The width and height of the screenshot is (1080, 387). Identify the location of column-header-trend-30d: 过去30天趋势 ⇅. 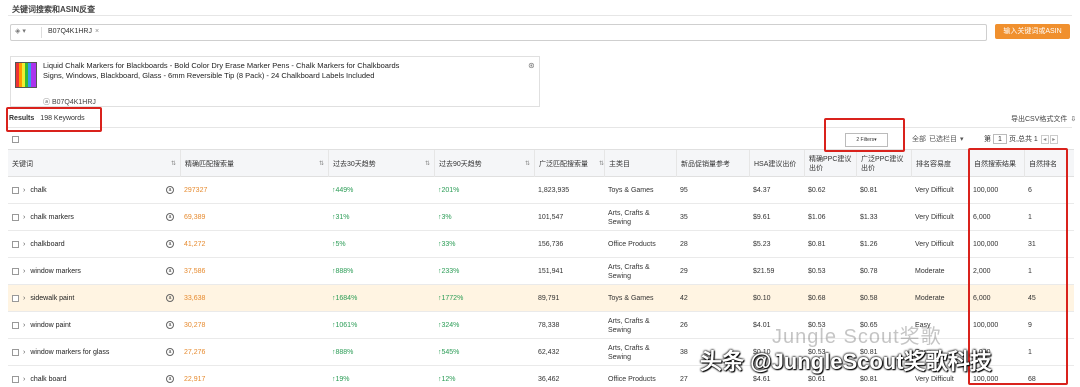
(381, 164).